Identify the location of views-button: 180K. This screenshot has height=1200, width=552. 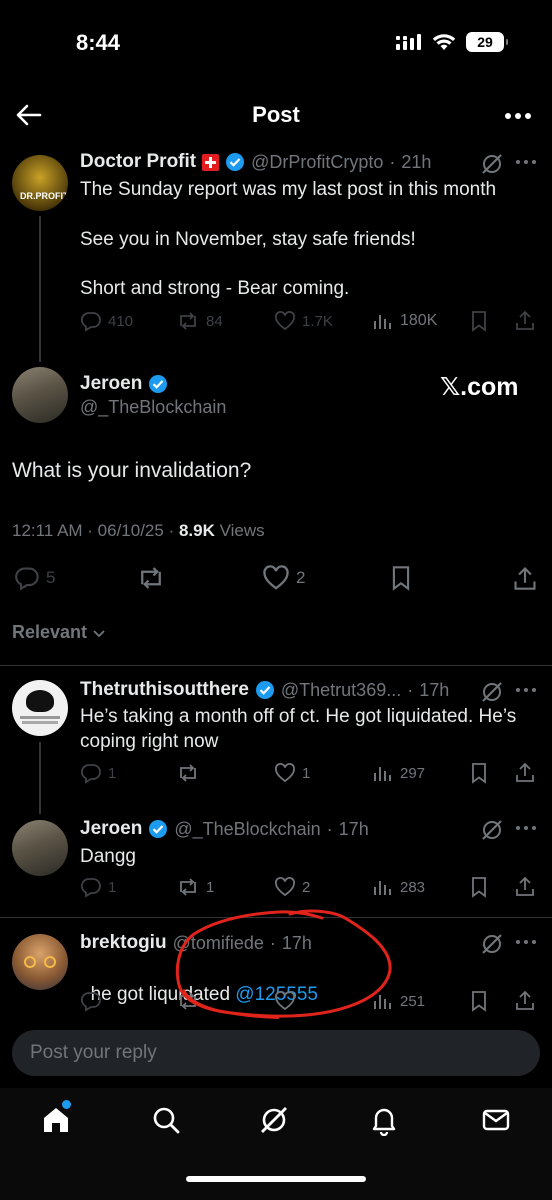
(404, 321).